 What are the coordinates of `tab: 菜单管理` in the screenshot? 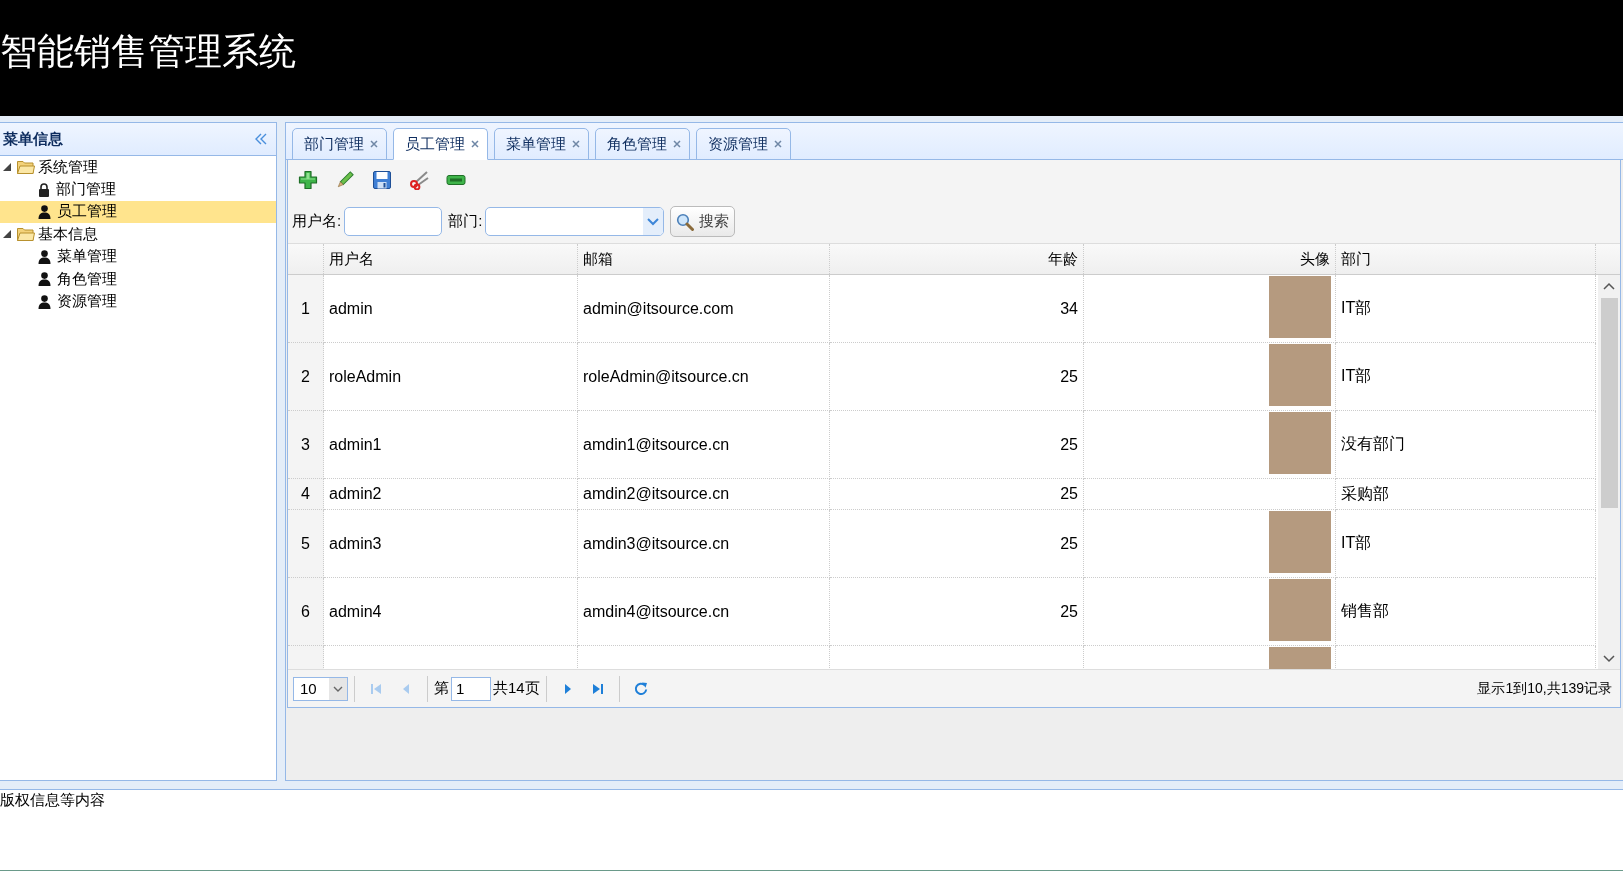 It's located at (541, 144).